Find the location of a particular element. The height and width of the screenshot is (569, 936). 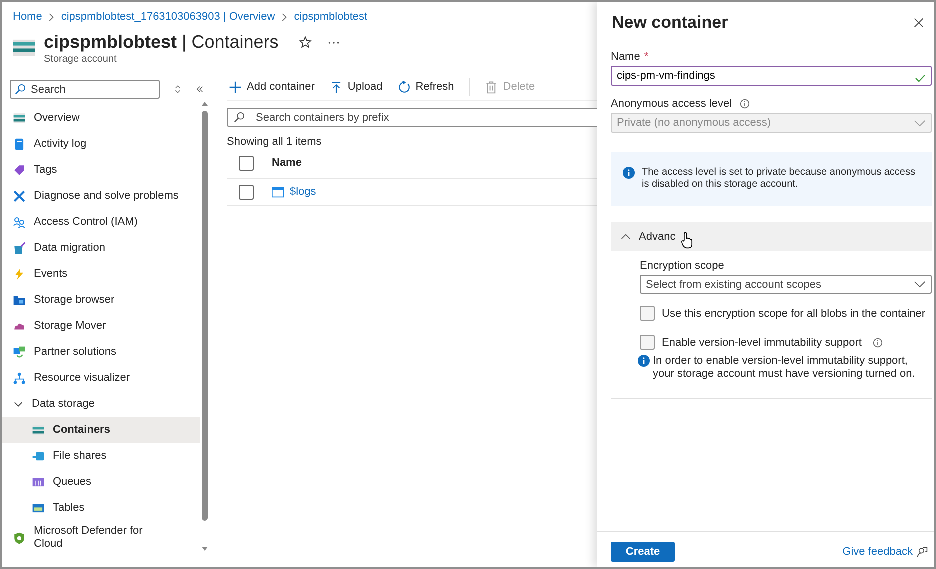

nav-item: Access Control (IAM) is located at coordinates (101, 222).